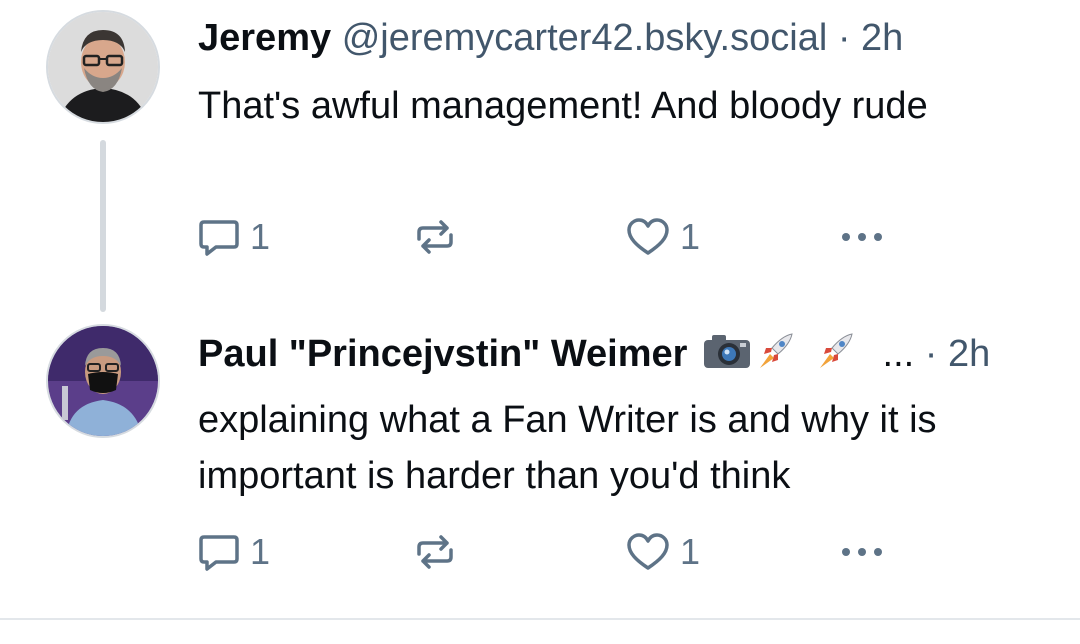  I want to click on thread-connector-line, so click(103, 226).